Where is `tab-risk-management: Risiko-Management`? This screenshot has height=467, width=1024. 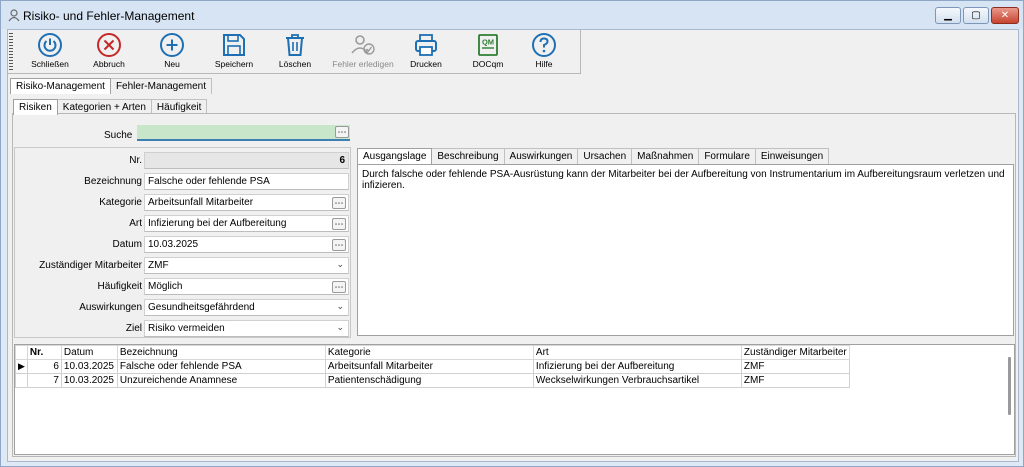
tab-risk-management: Risiko-Management is located at coordinates (60, 86).